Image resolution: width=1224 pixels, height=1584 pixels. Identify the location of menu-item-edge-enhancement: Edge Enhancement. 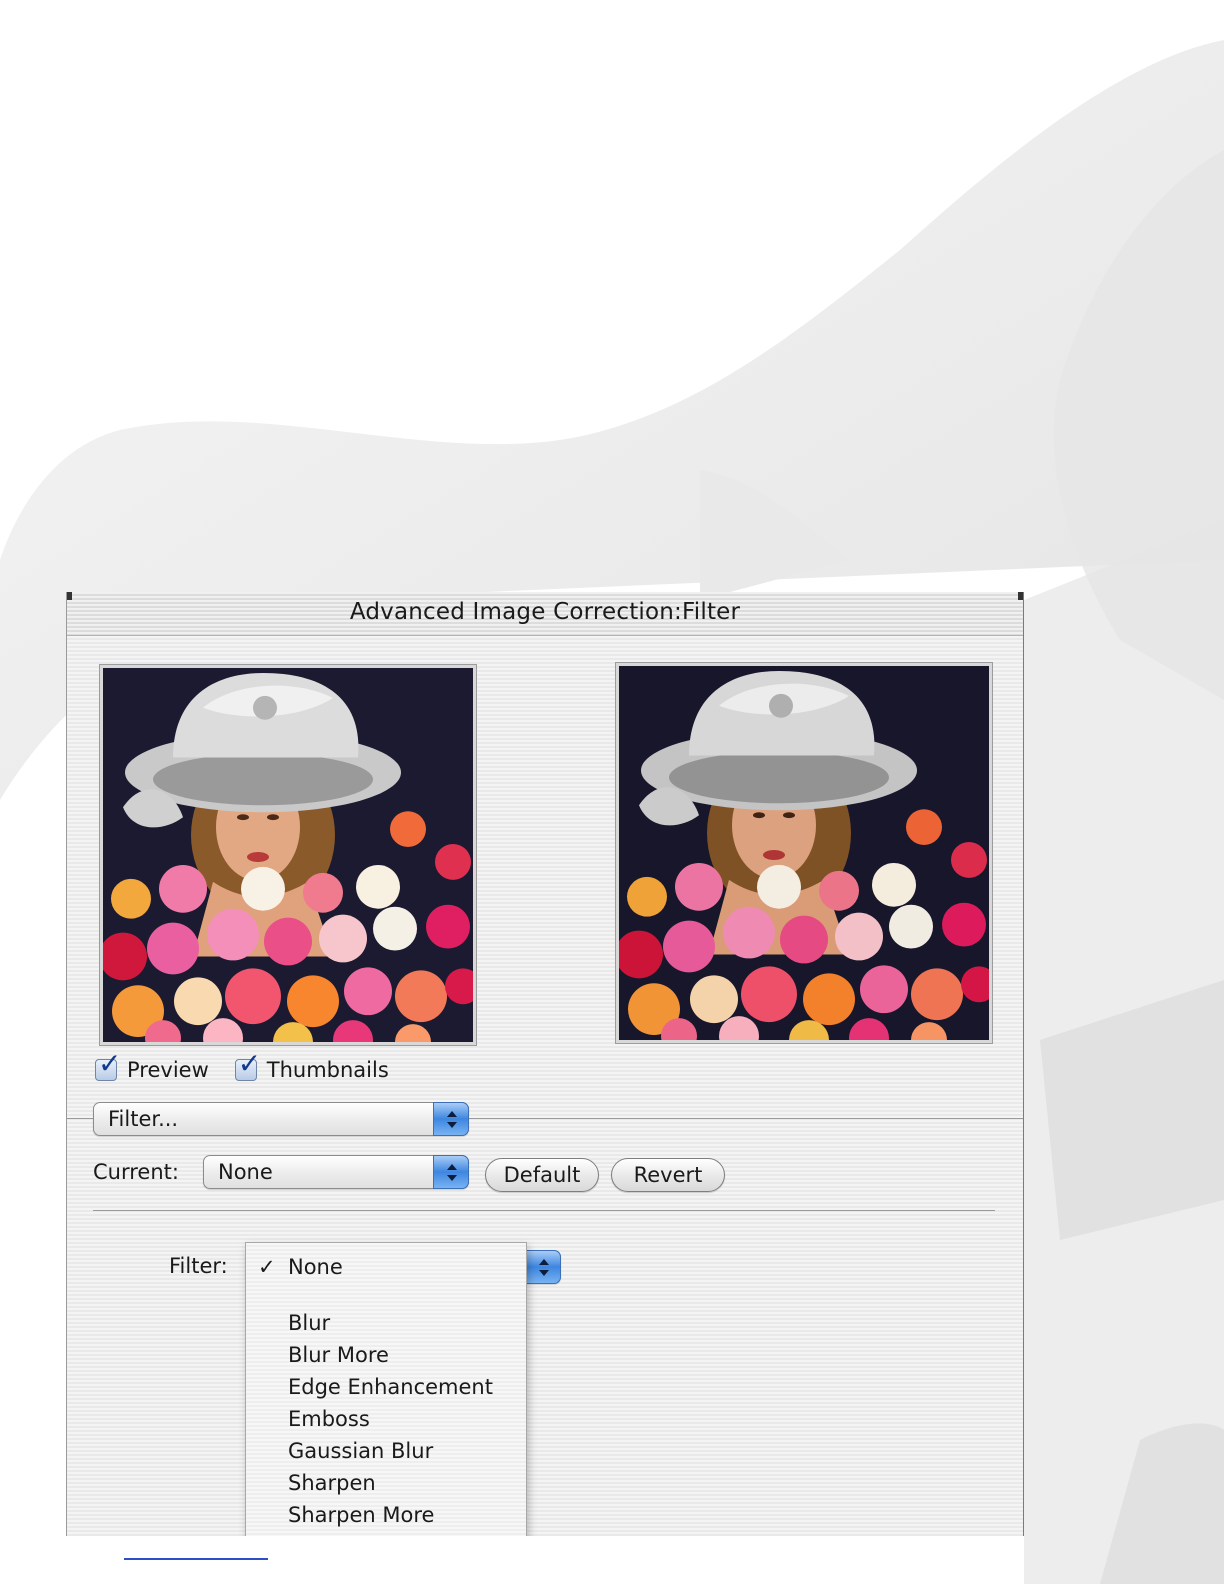
(390, 1387).